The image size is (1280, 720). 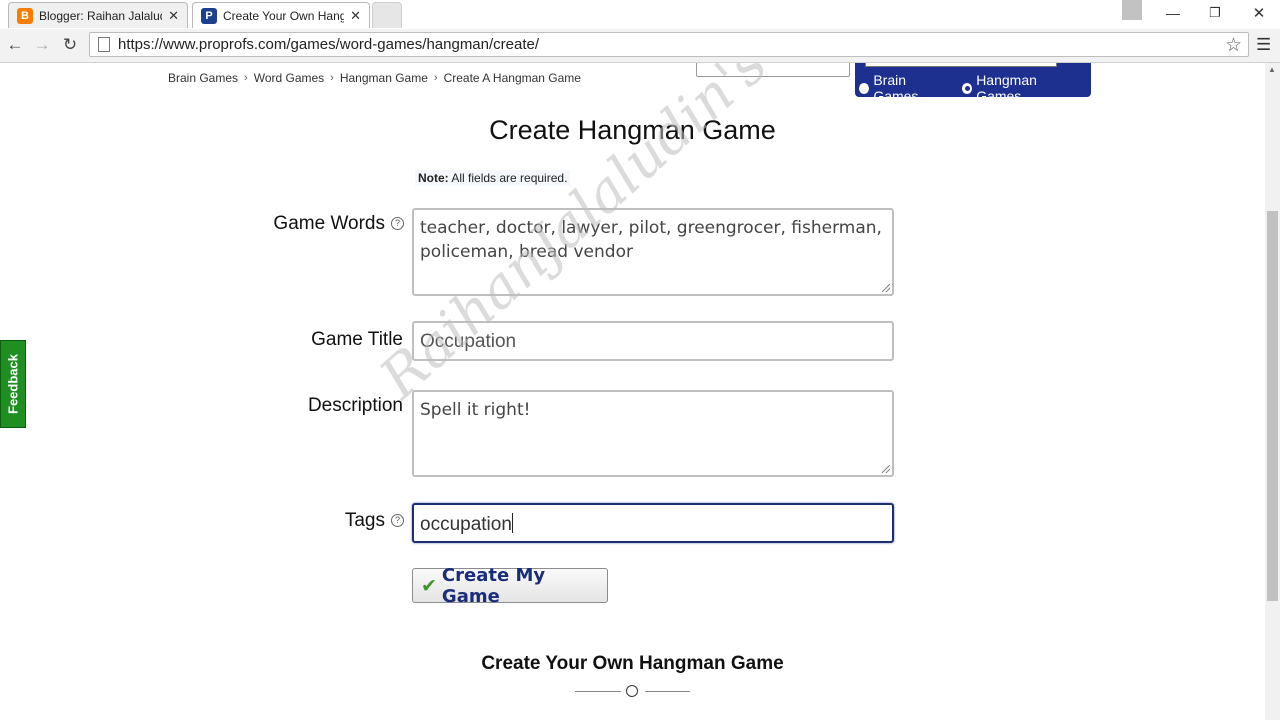 I want to click on tab-hangman-create: P Create Your Own Hangman Game ✕, so click(x=281, y=15).